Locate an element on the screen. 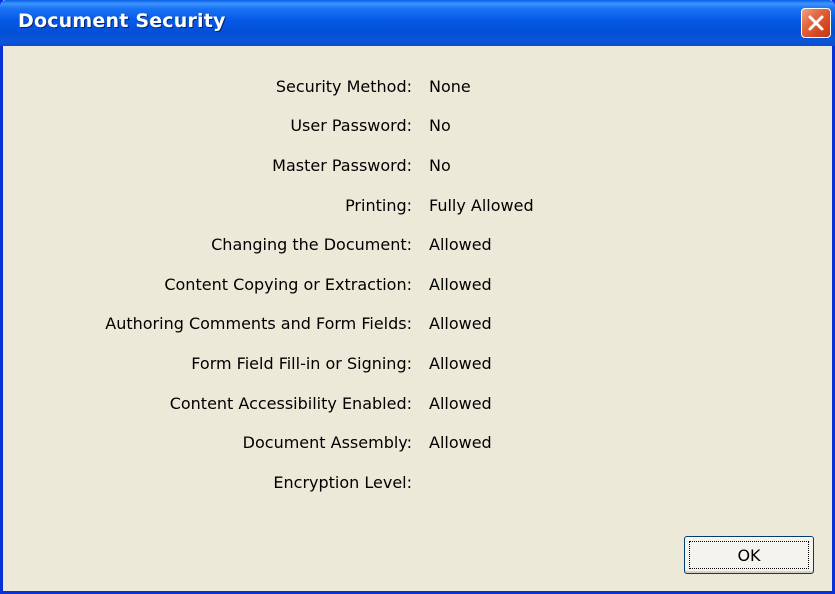 The height and width of the screenshot is (594, 835). close-button is located at coordinates (816, 23).